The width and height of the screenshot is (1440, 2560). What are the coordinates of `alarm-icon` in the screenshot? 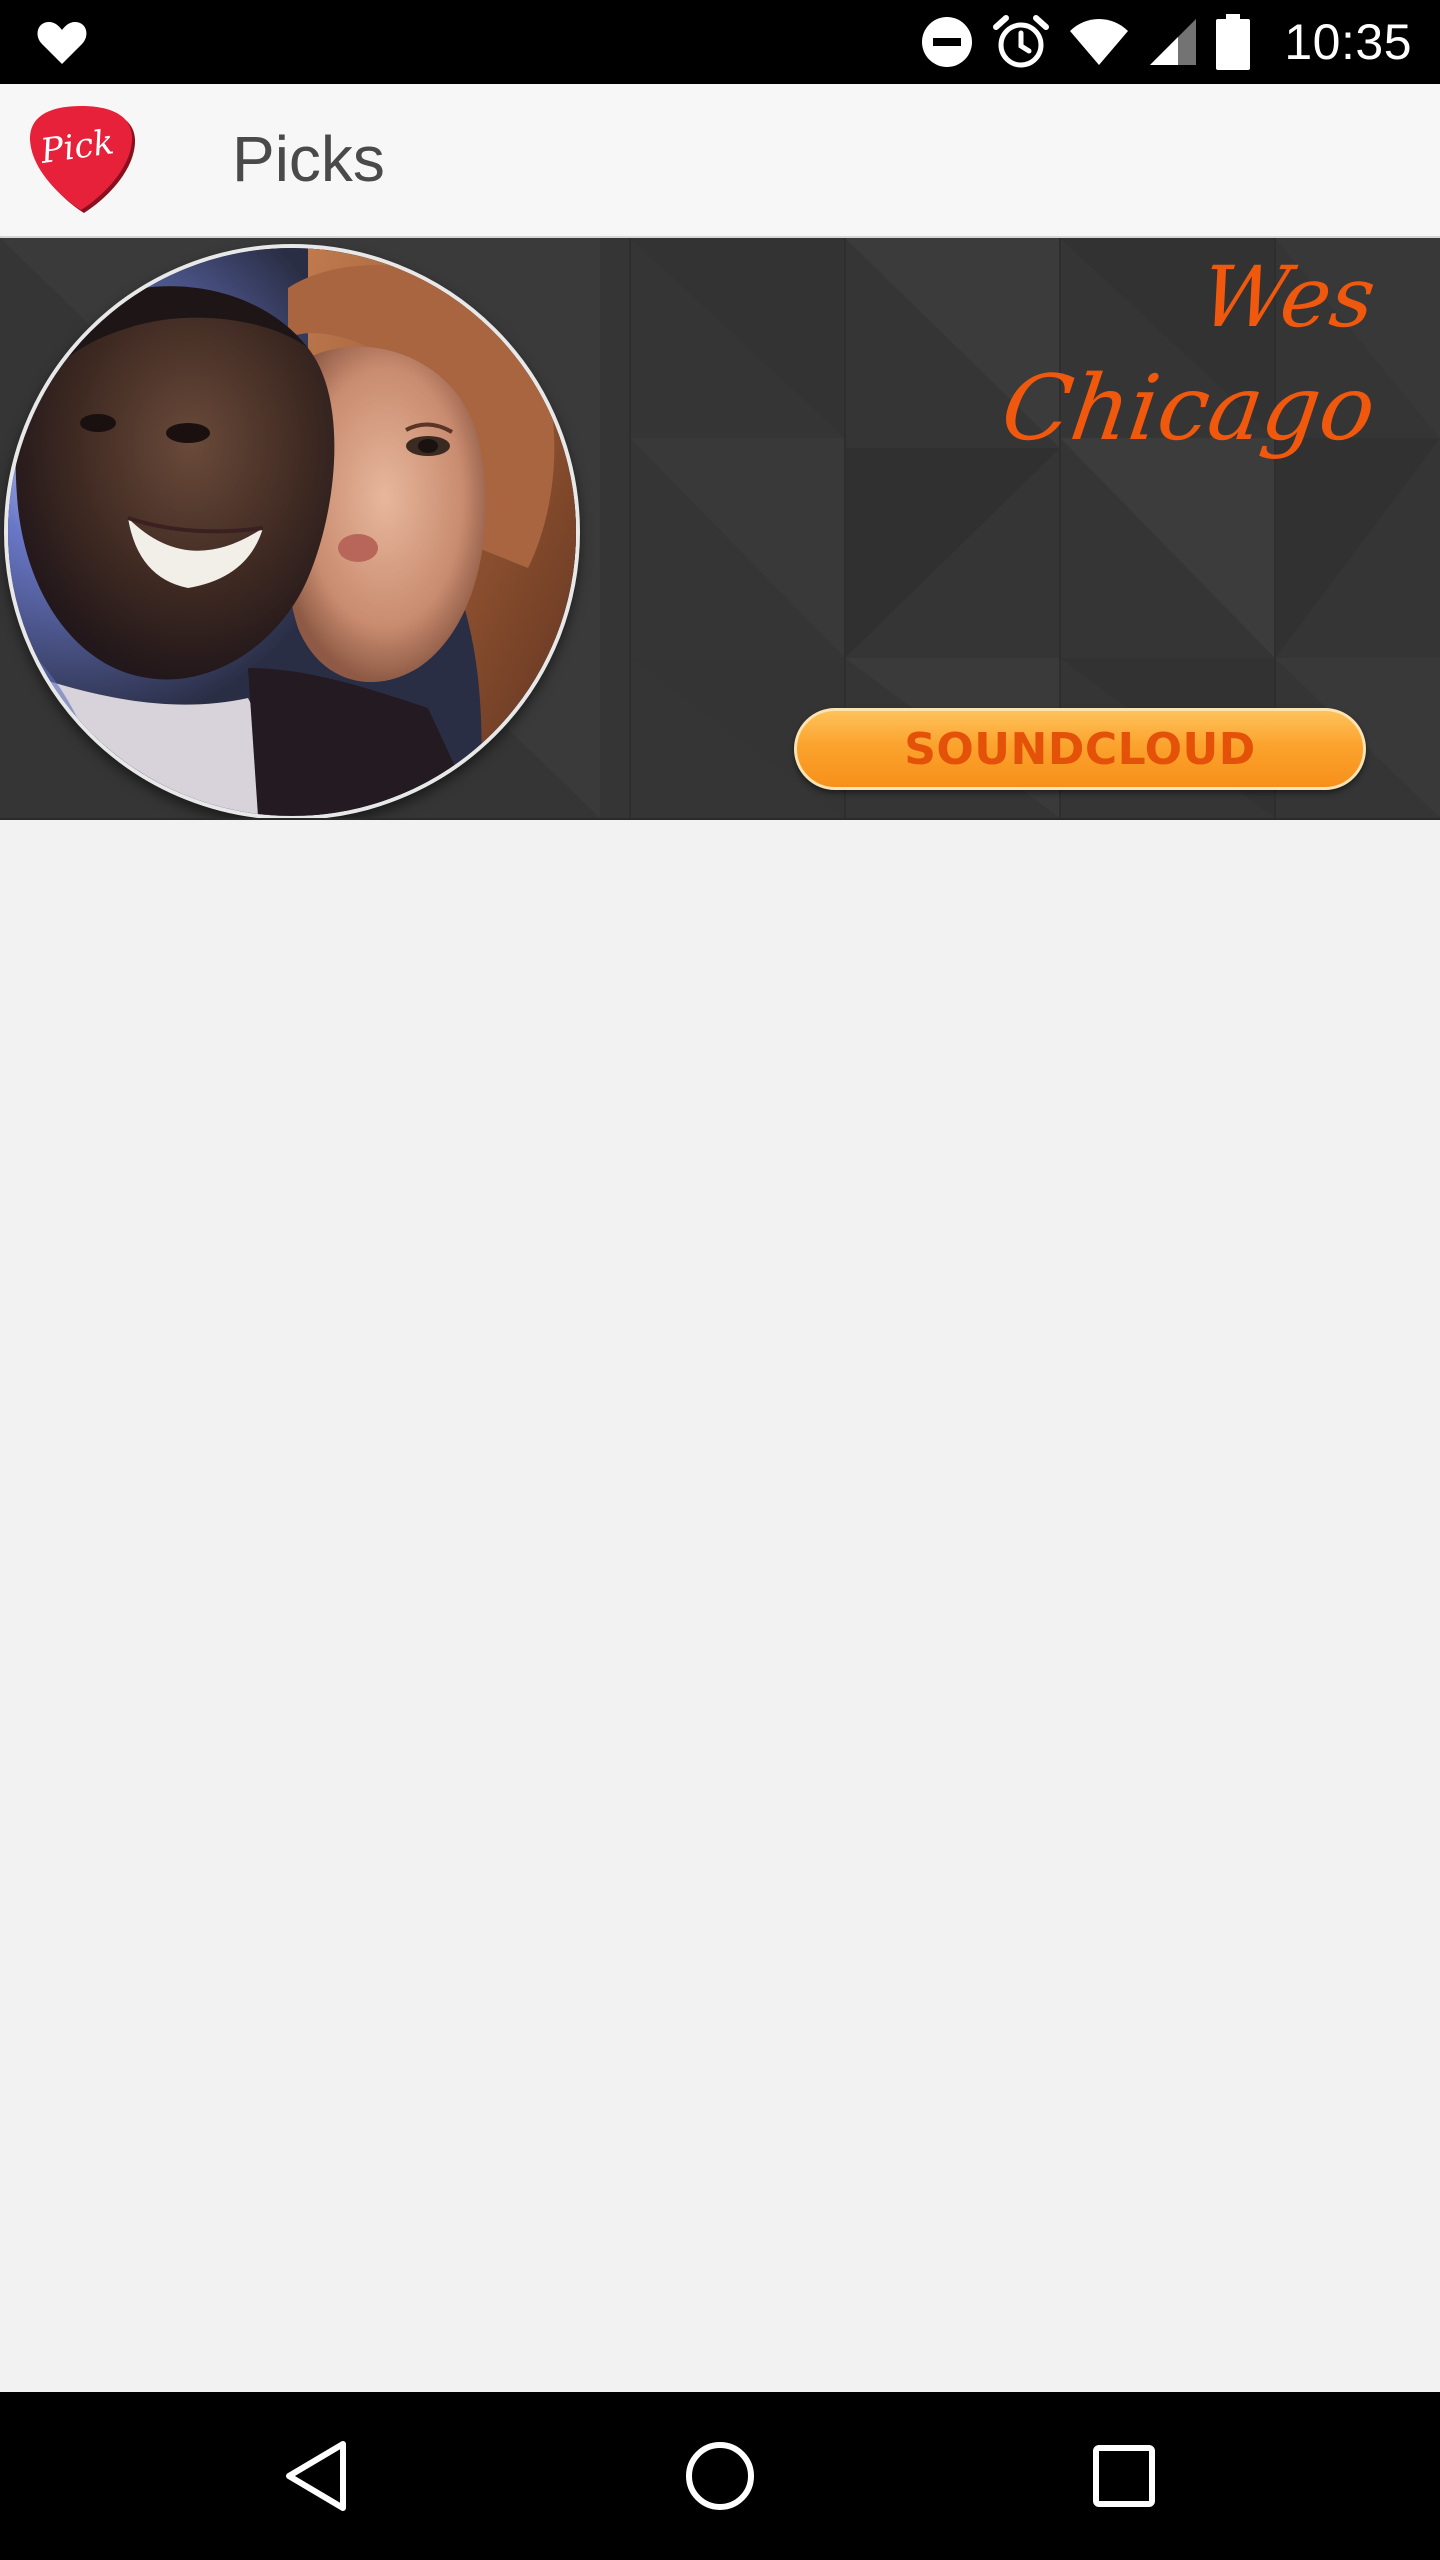 It's located at (1021, 41).